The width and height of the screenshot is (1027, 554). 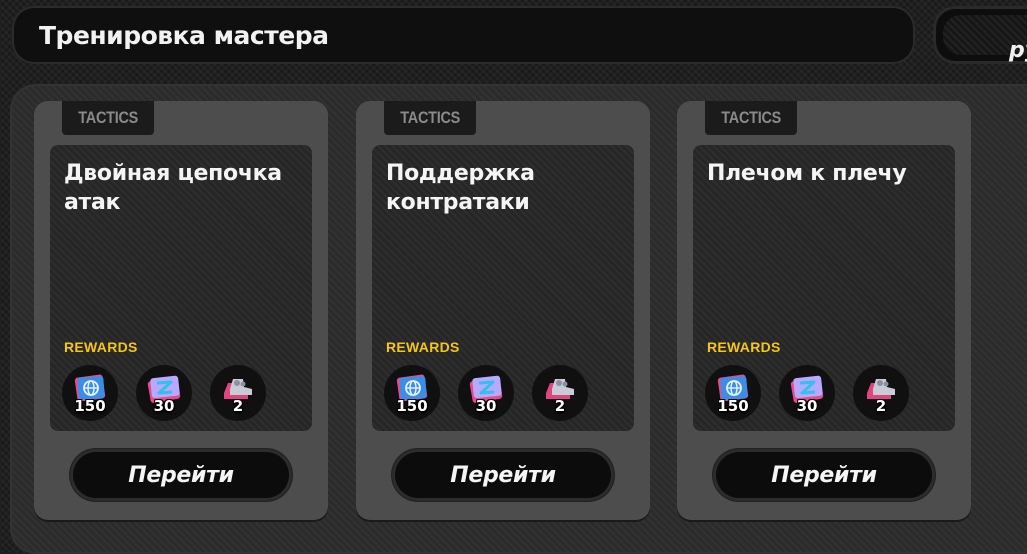 What do you see at coordinates (463, 35) in the screenshot?
I see `title-bar: Тренировка мастера` at bounding box center [463, 35].